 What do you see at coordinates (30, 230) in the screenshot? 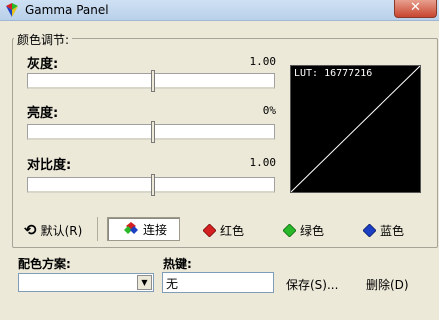
I see `refresh-icon: ⟲` at bounding box center [30, 230].